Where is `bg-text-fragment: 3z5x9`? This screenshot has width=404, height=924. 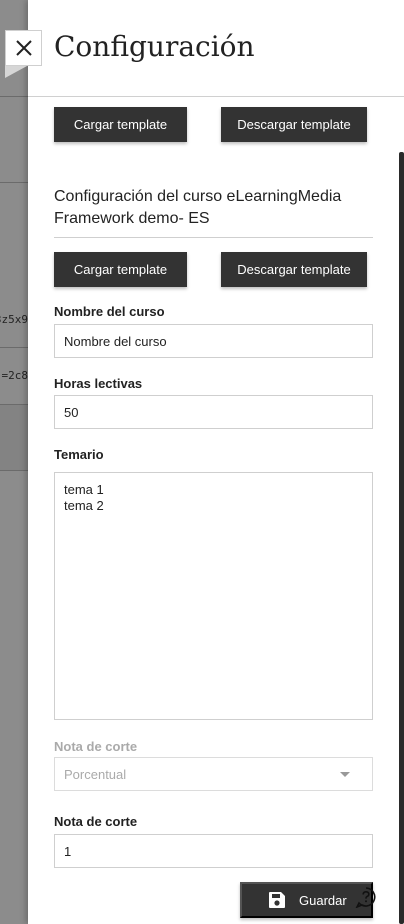
bg-text-fragment: 3z5x9 is located at coordinates (14, 319).